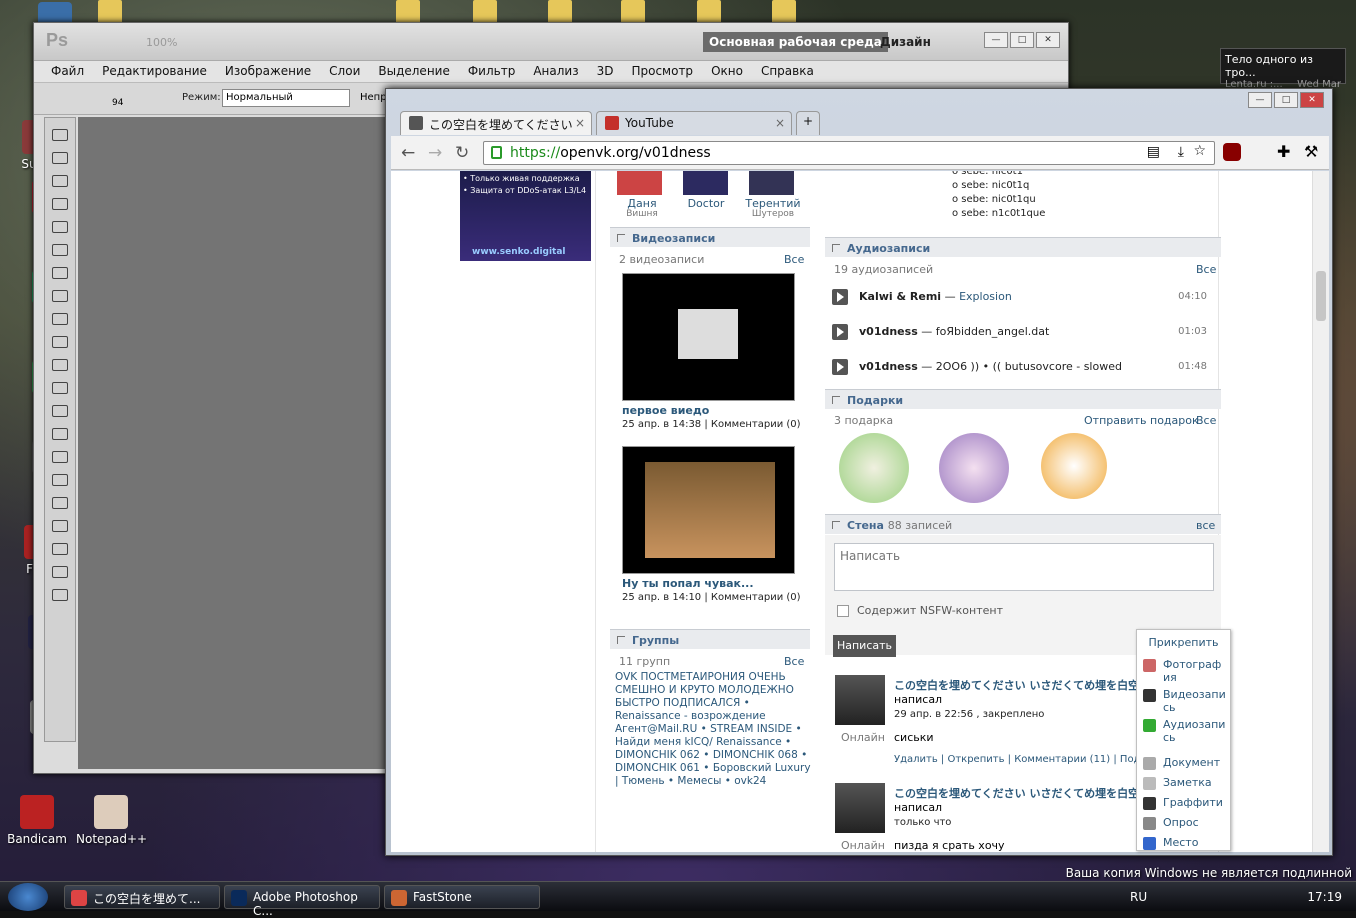 The height and width of the screenshot is (918, 1356). I want to click on eyedropper-icon, so click(60, 250).